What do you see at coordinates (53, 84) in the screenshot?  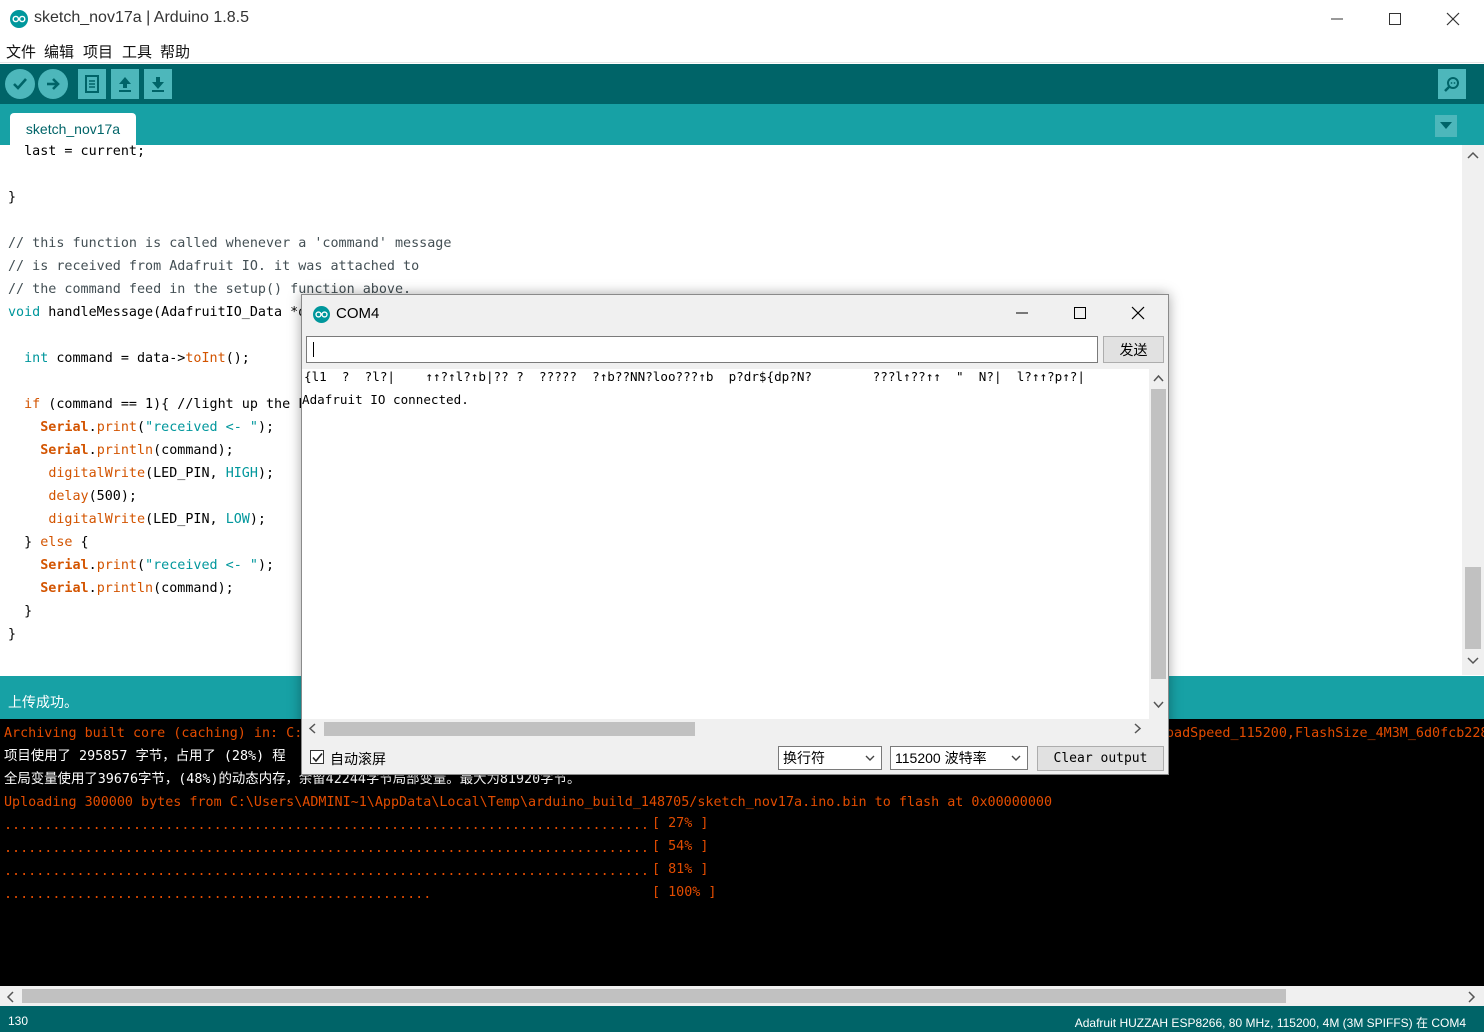 I see `upload-button` at bounding box center [53, 84].